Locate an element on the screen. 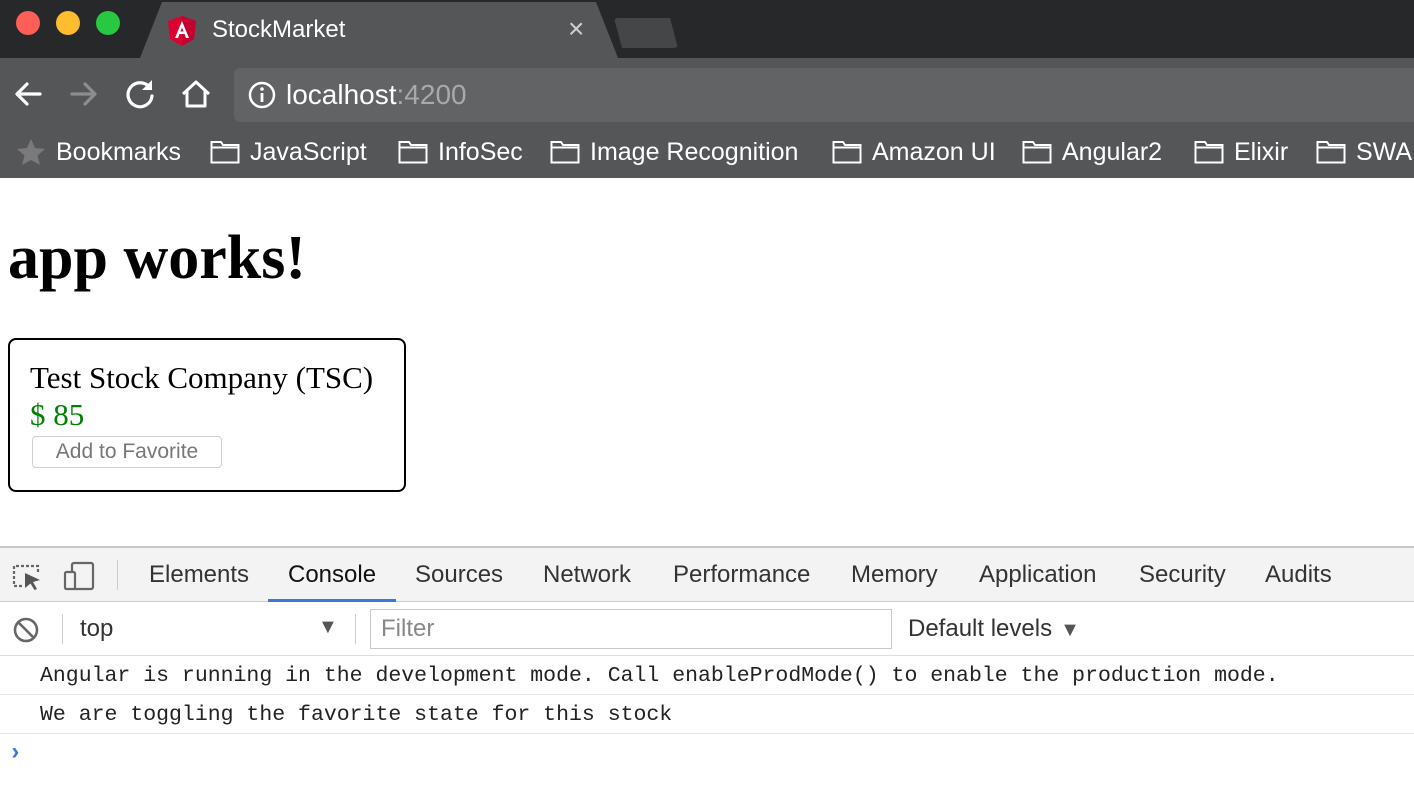 The image size is (1414, 802). bookmark-label: InfoSec is located at coordinates (480, 151).